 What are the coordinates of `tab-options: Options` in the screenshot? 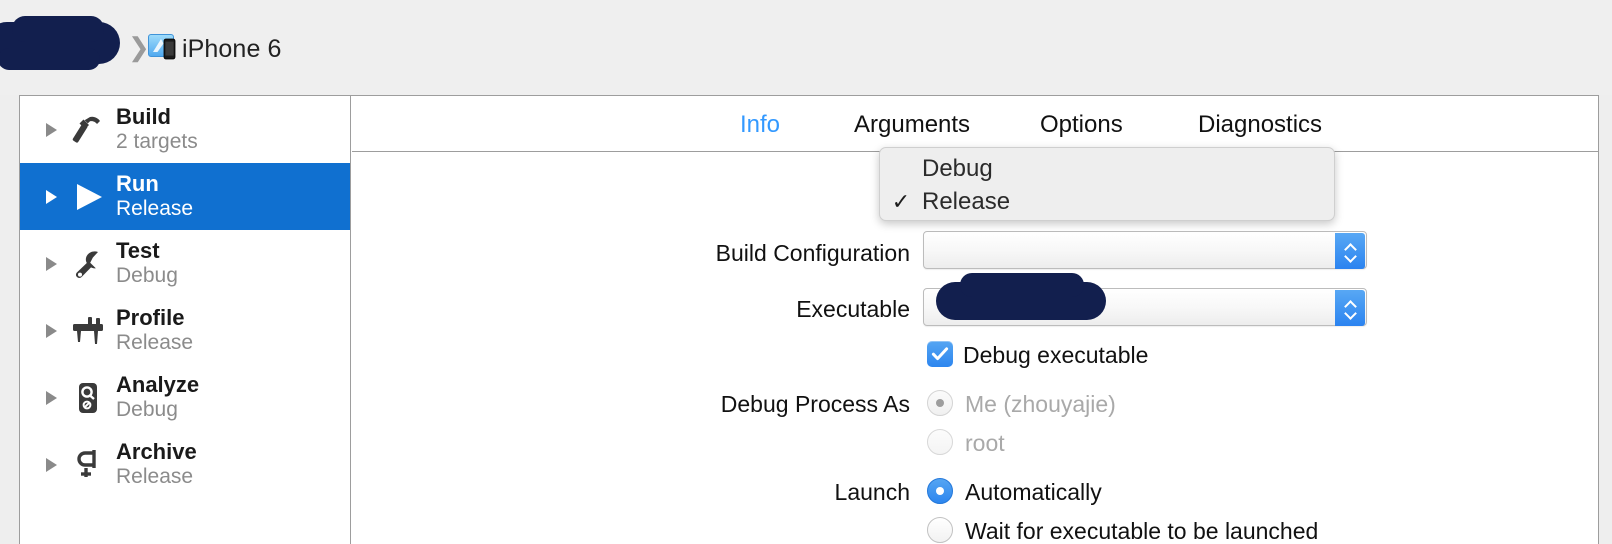 It's located at (1081, 125).